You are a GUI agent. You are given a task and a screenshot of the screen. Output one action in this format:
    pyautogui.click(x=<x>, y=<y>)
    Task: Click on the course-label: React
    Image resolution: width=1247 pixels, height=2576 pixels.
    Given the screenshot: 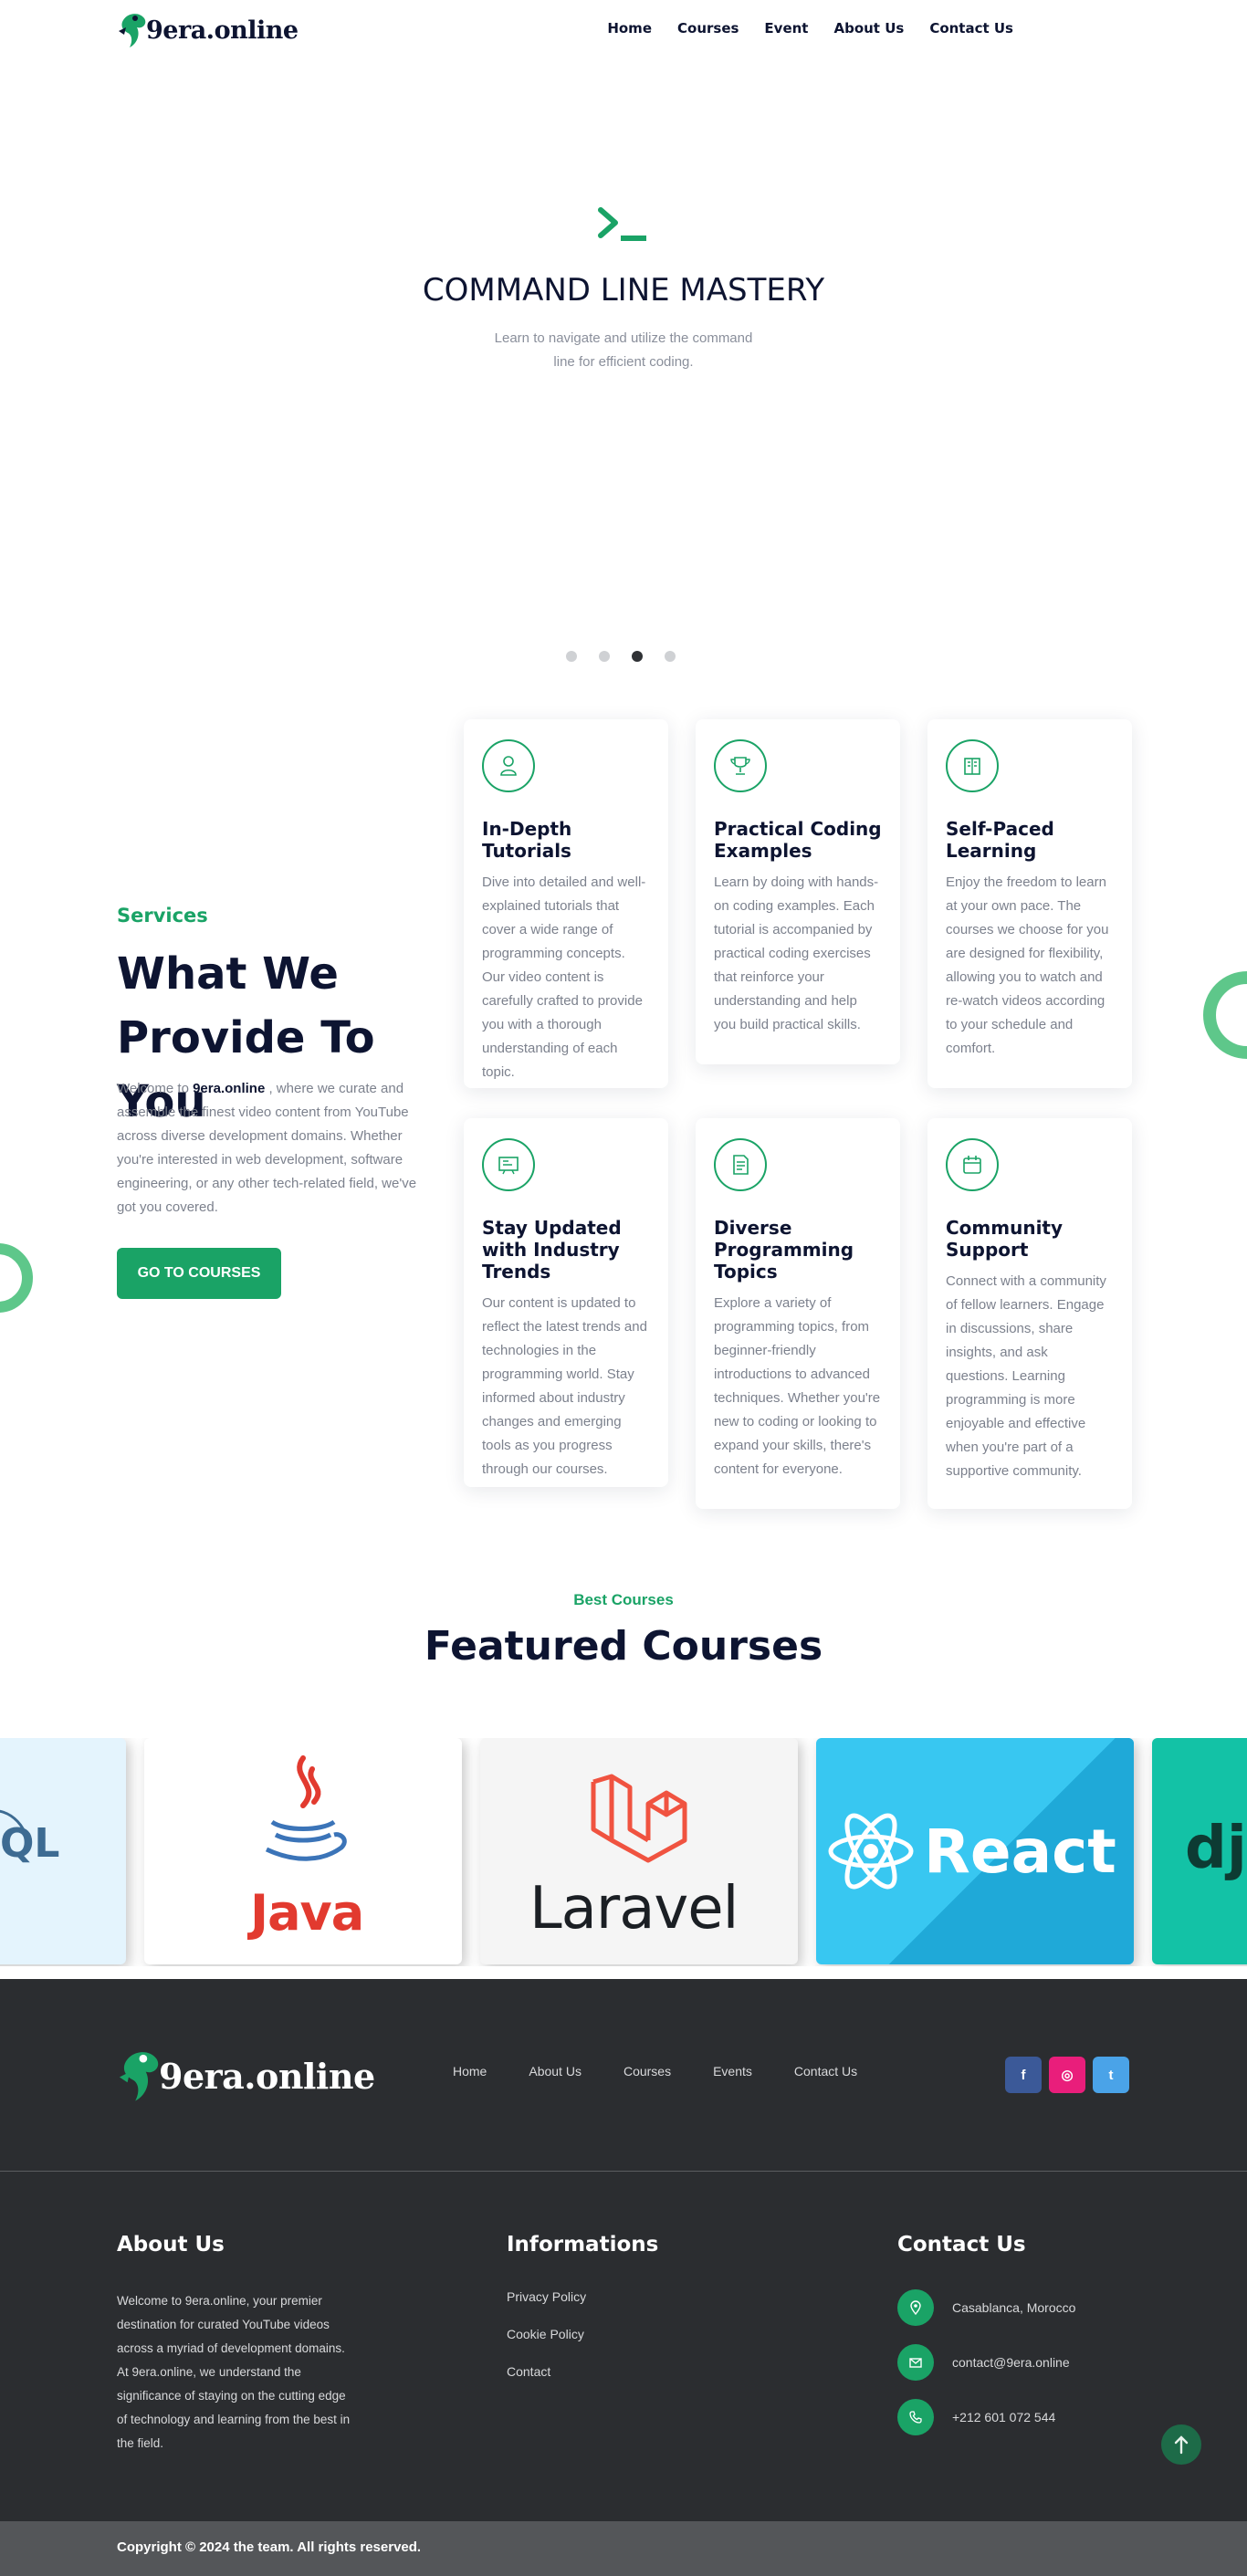 What is the action you would take?
    pyautogui.click(x=1020, y=1852)
    